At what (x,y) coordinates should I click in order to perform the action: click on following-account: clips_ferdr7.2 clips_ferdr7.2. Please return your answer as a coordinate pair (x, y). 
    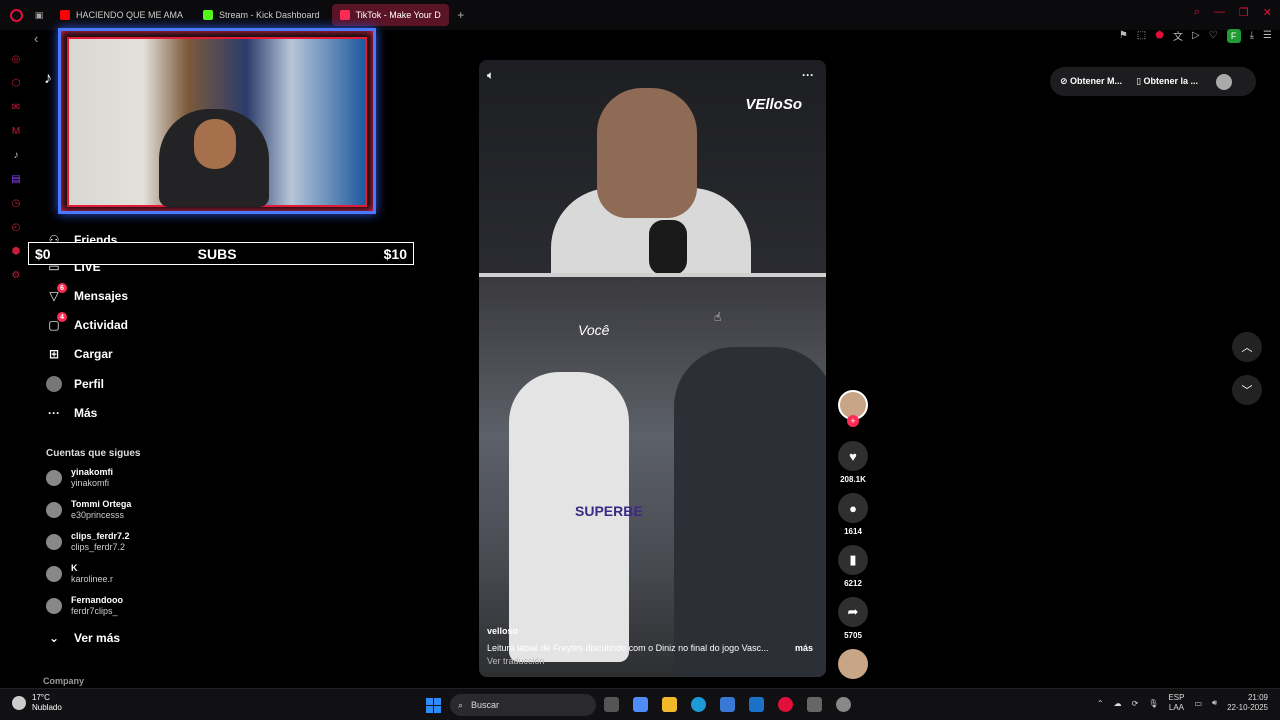
    Looking at the image, I should click on (88, 542).